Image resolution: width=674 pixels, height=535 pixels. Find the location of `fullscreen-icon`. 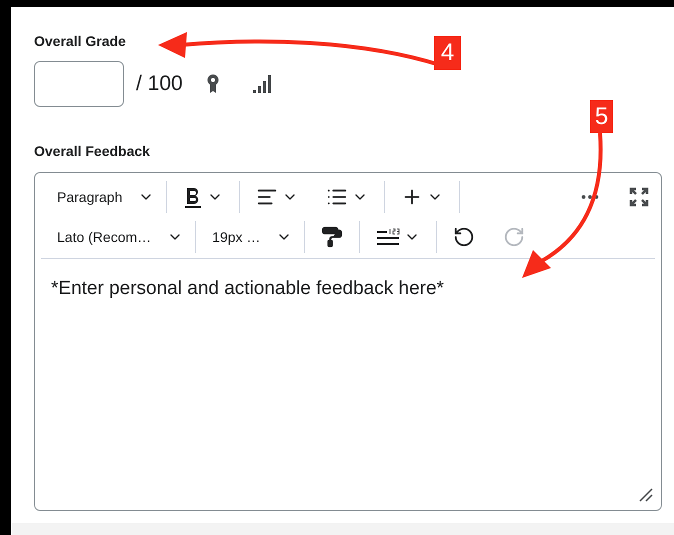

fullscreen-icon is located at coordinates (639, 197).